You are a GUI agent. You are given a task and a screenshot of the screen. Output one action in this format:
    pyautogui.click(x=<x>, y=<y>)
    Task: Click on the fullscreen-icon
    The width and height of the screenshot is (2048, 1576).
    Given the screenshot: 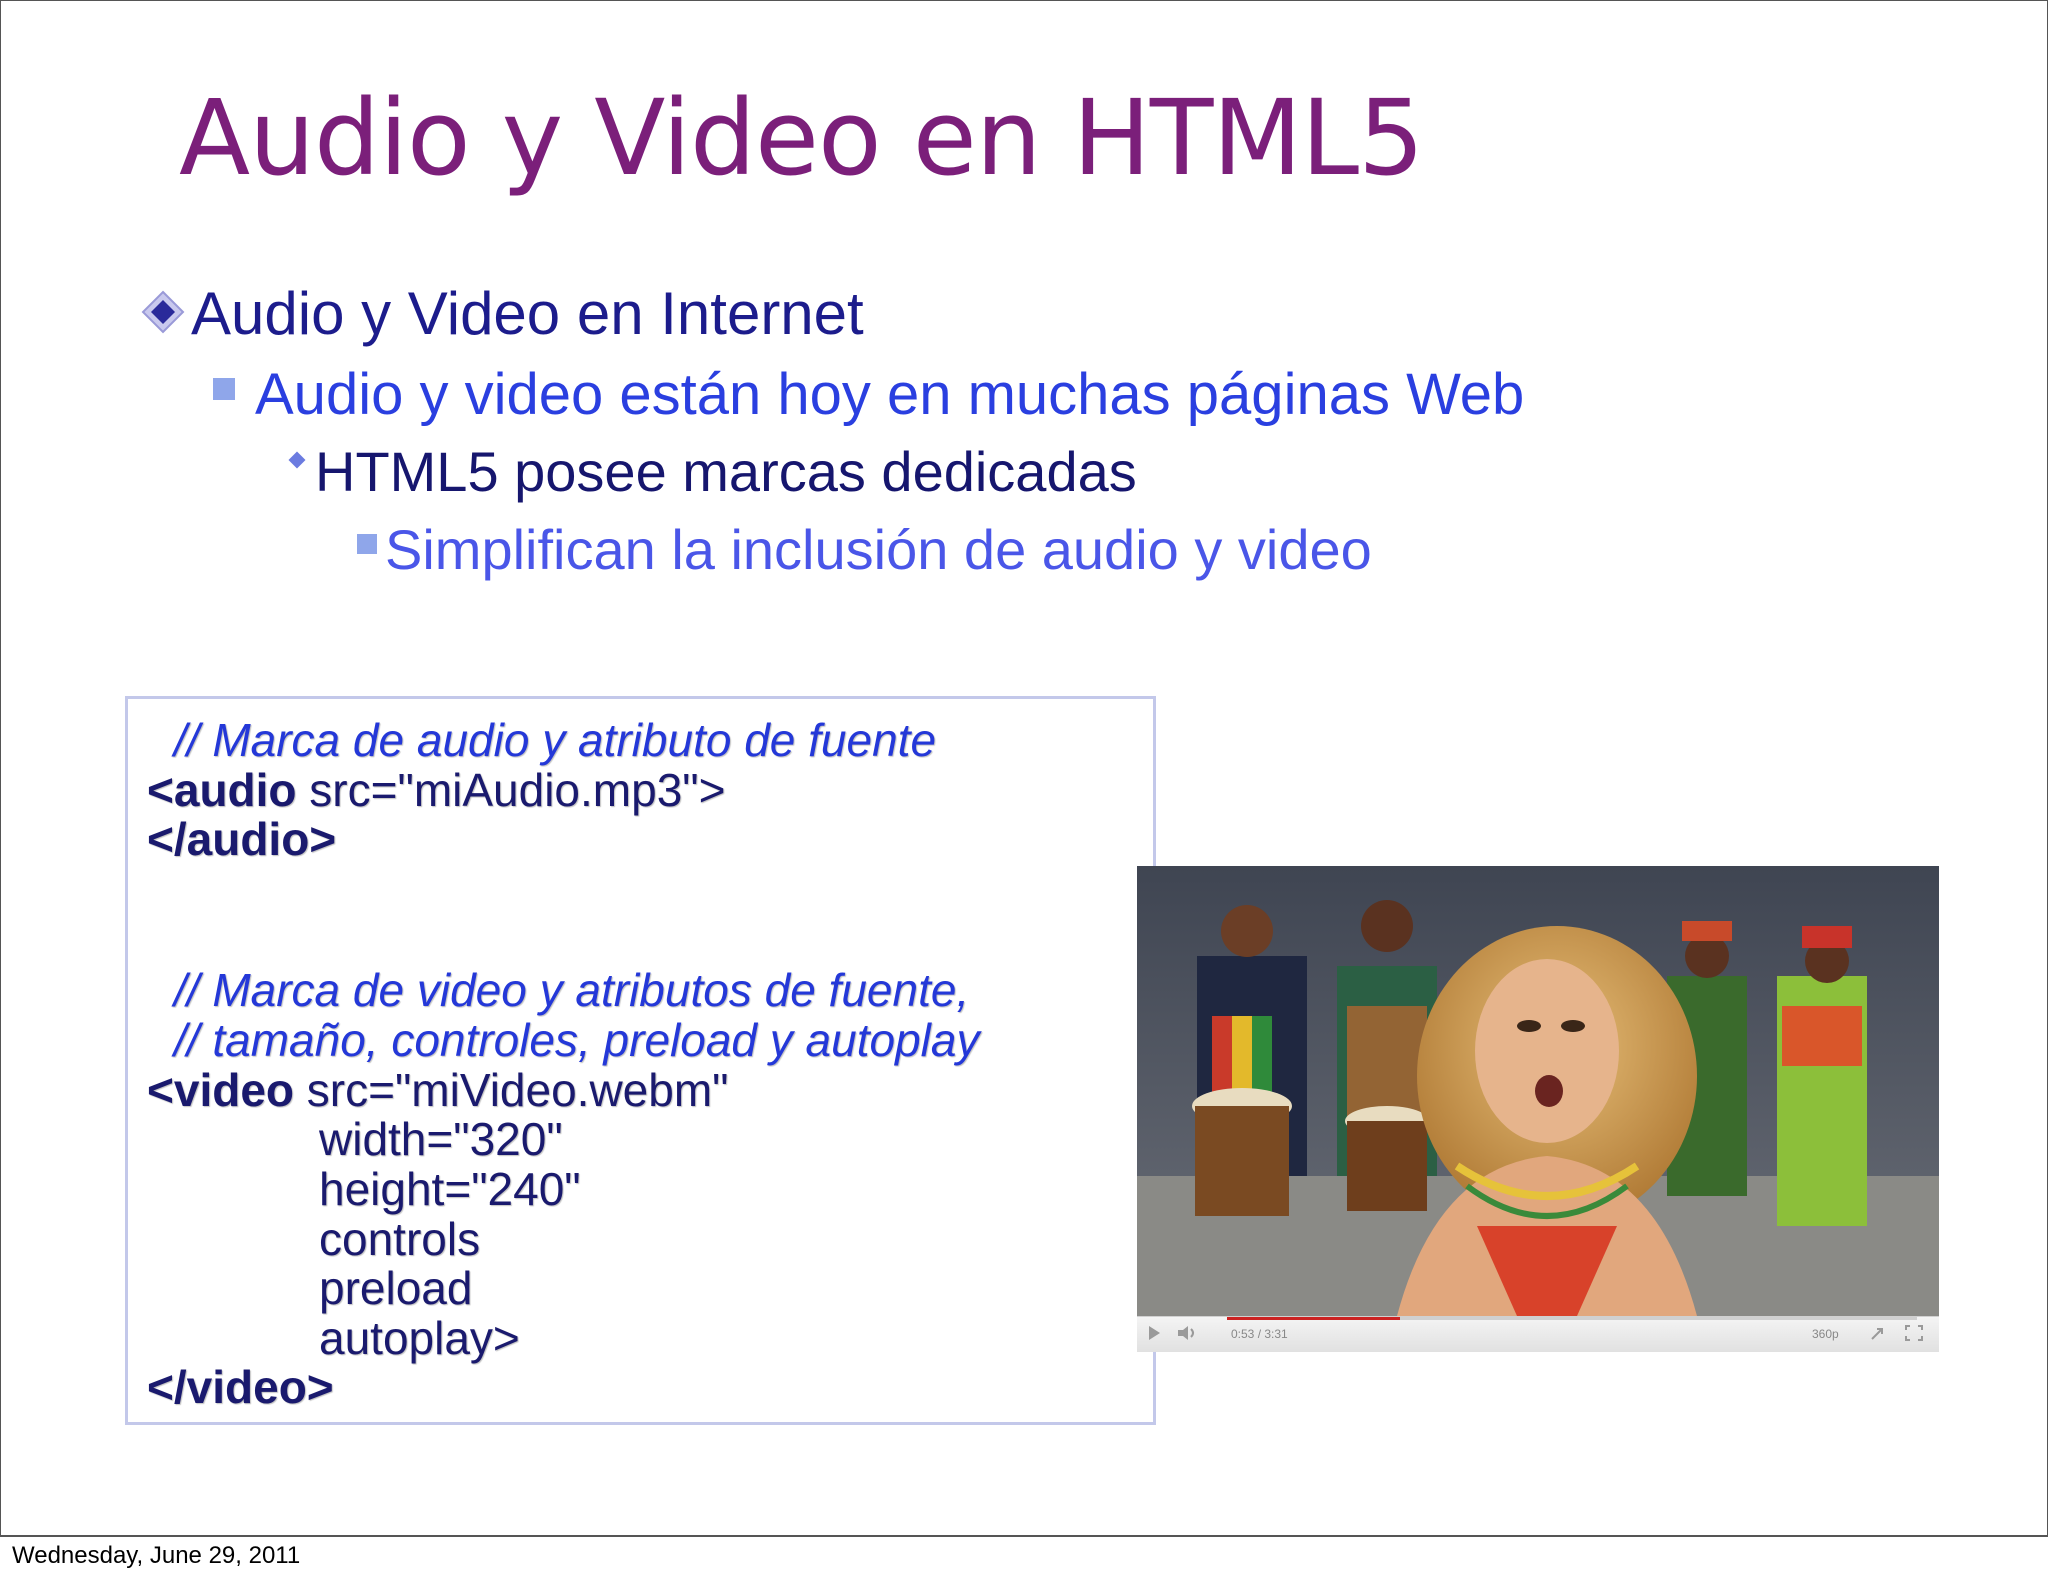 What is the action you would take?
    pyautogui.click(x=1914, y=1334)
    